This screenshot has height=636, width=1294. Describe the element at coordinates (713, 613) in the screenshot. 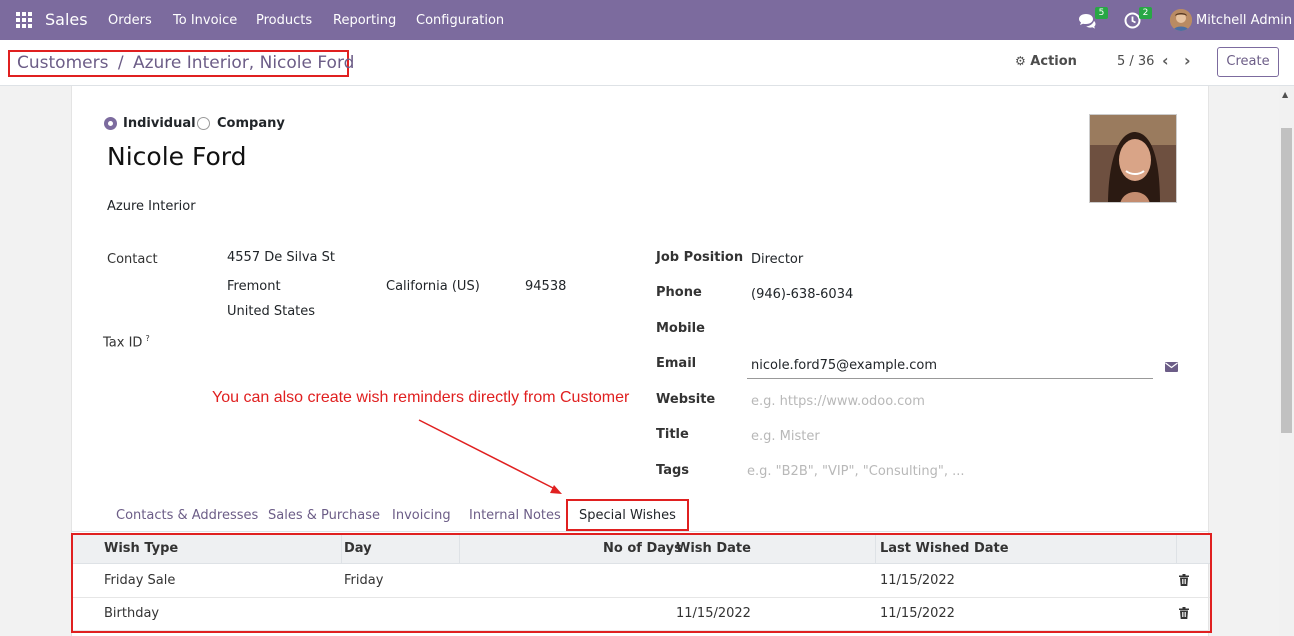

I see `wish-date-cell: 11/15/2022` at that location.